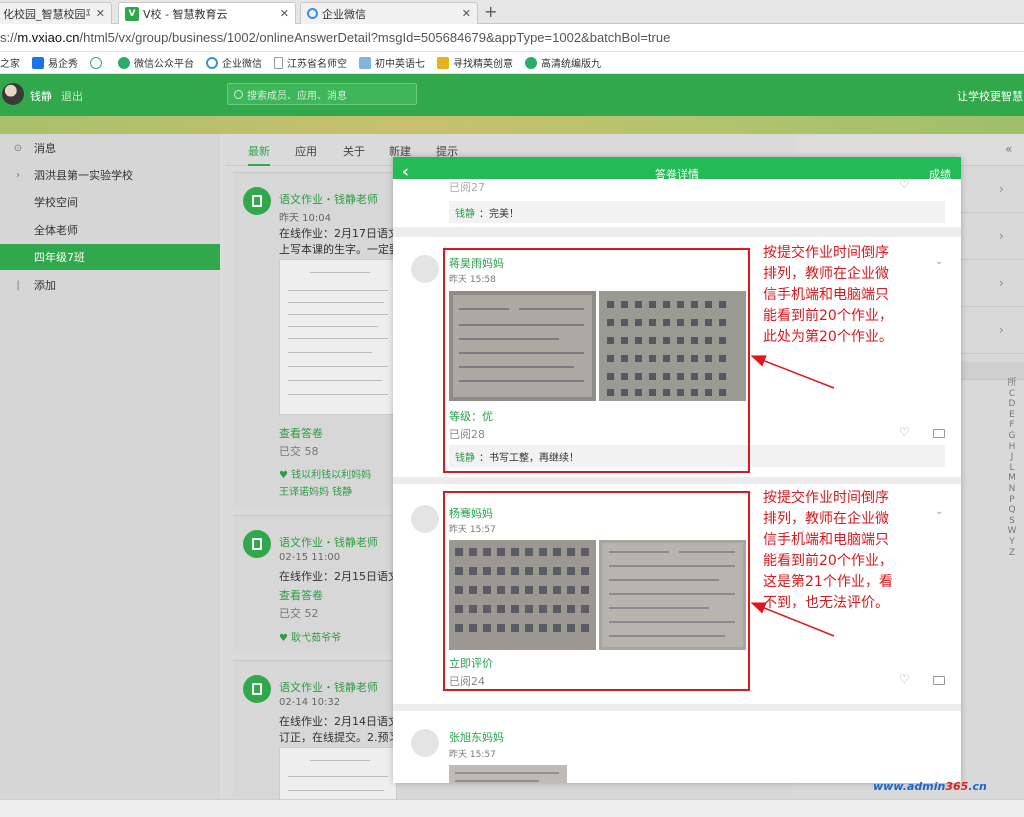 Image resolution: width=1024 pixels, height=817 pixels. Describe the element at coordinates (1012, 415) in the screenshot. I see `index-letter: E` at that location.